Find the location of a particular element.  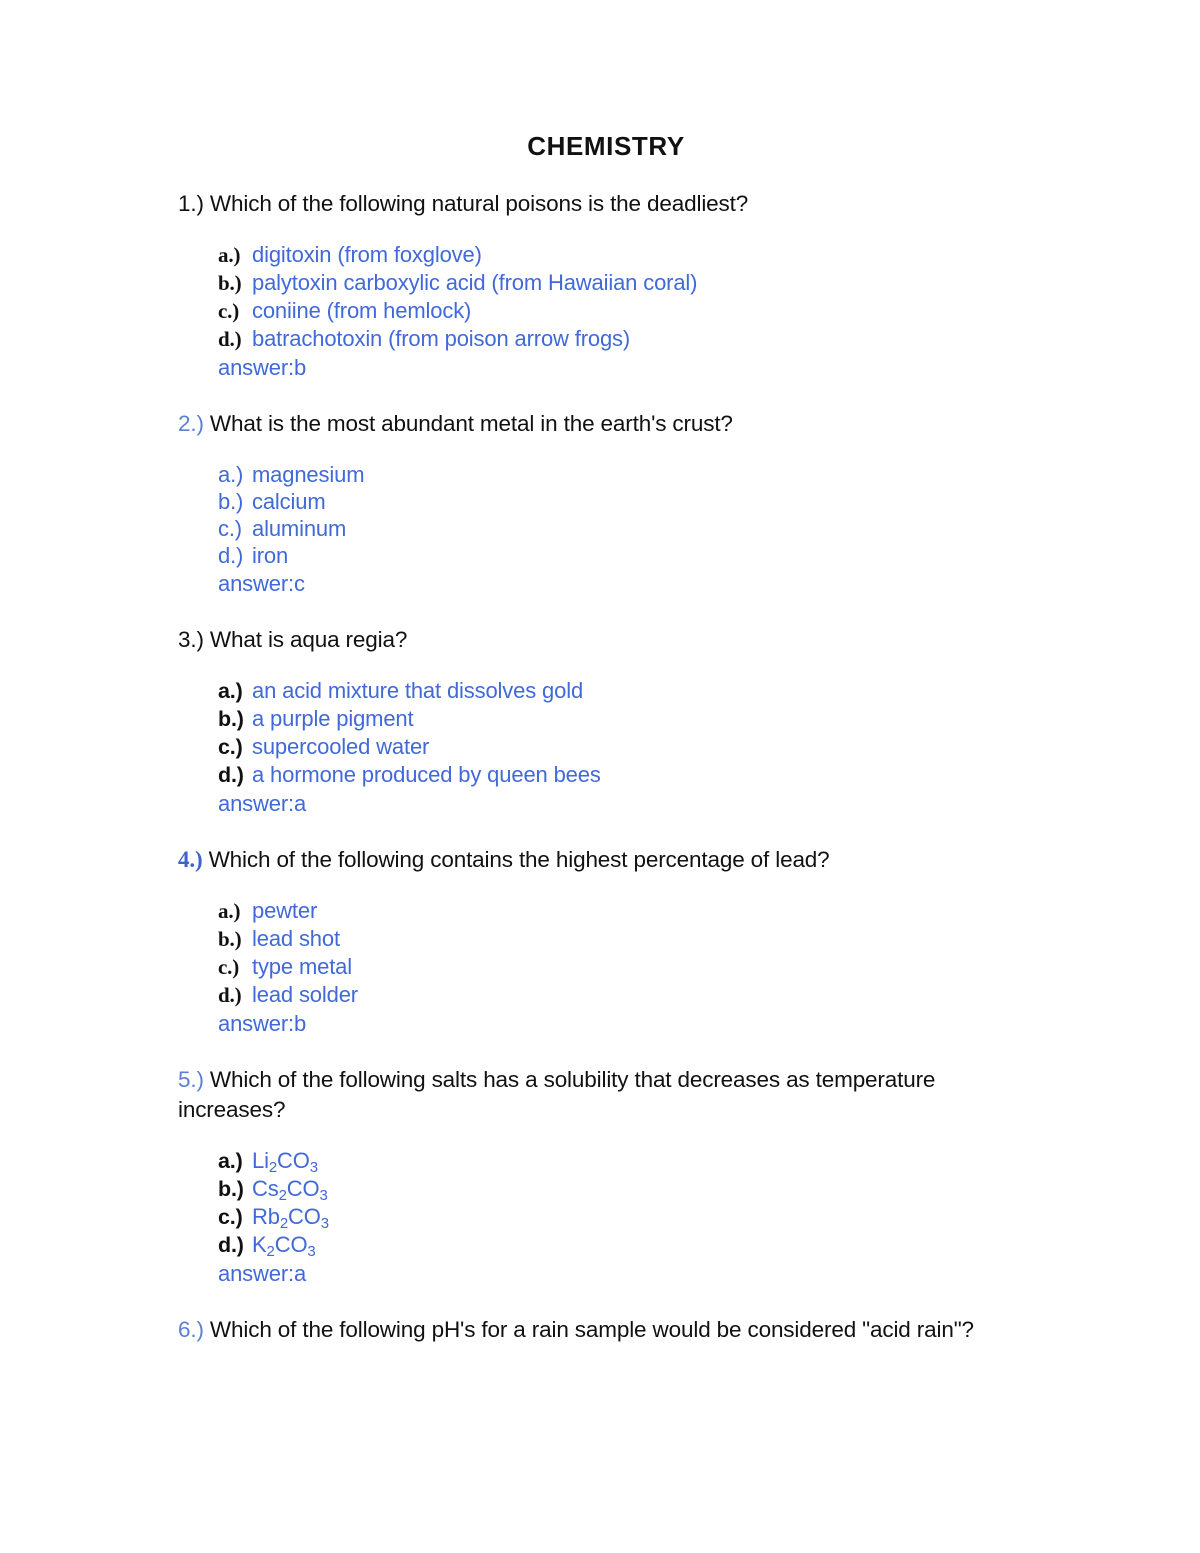

option-text: magnesium is located at coordinates (308, 474).